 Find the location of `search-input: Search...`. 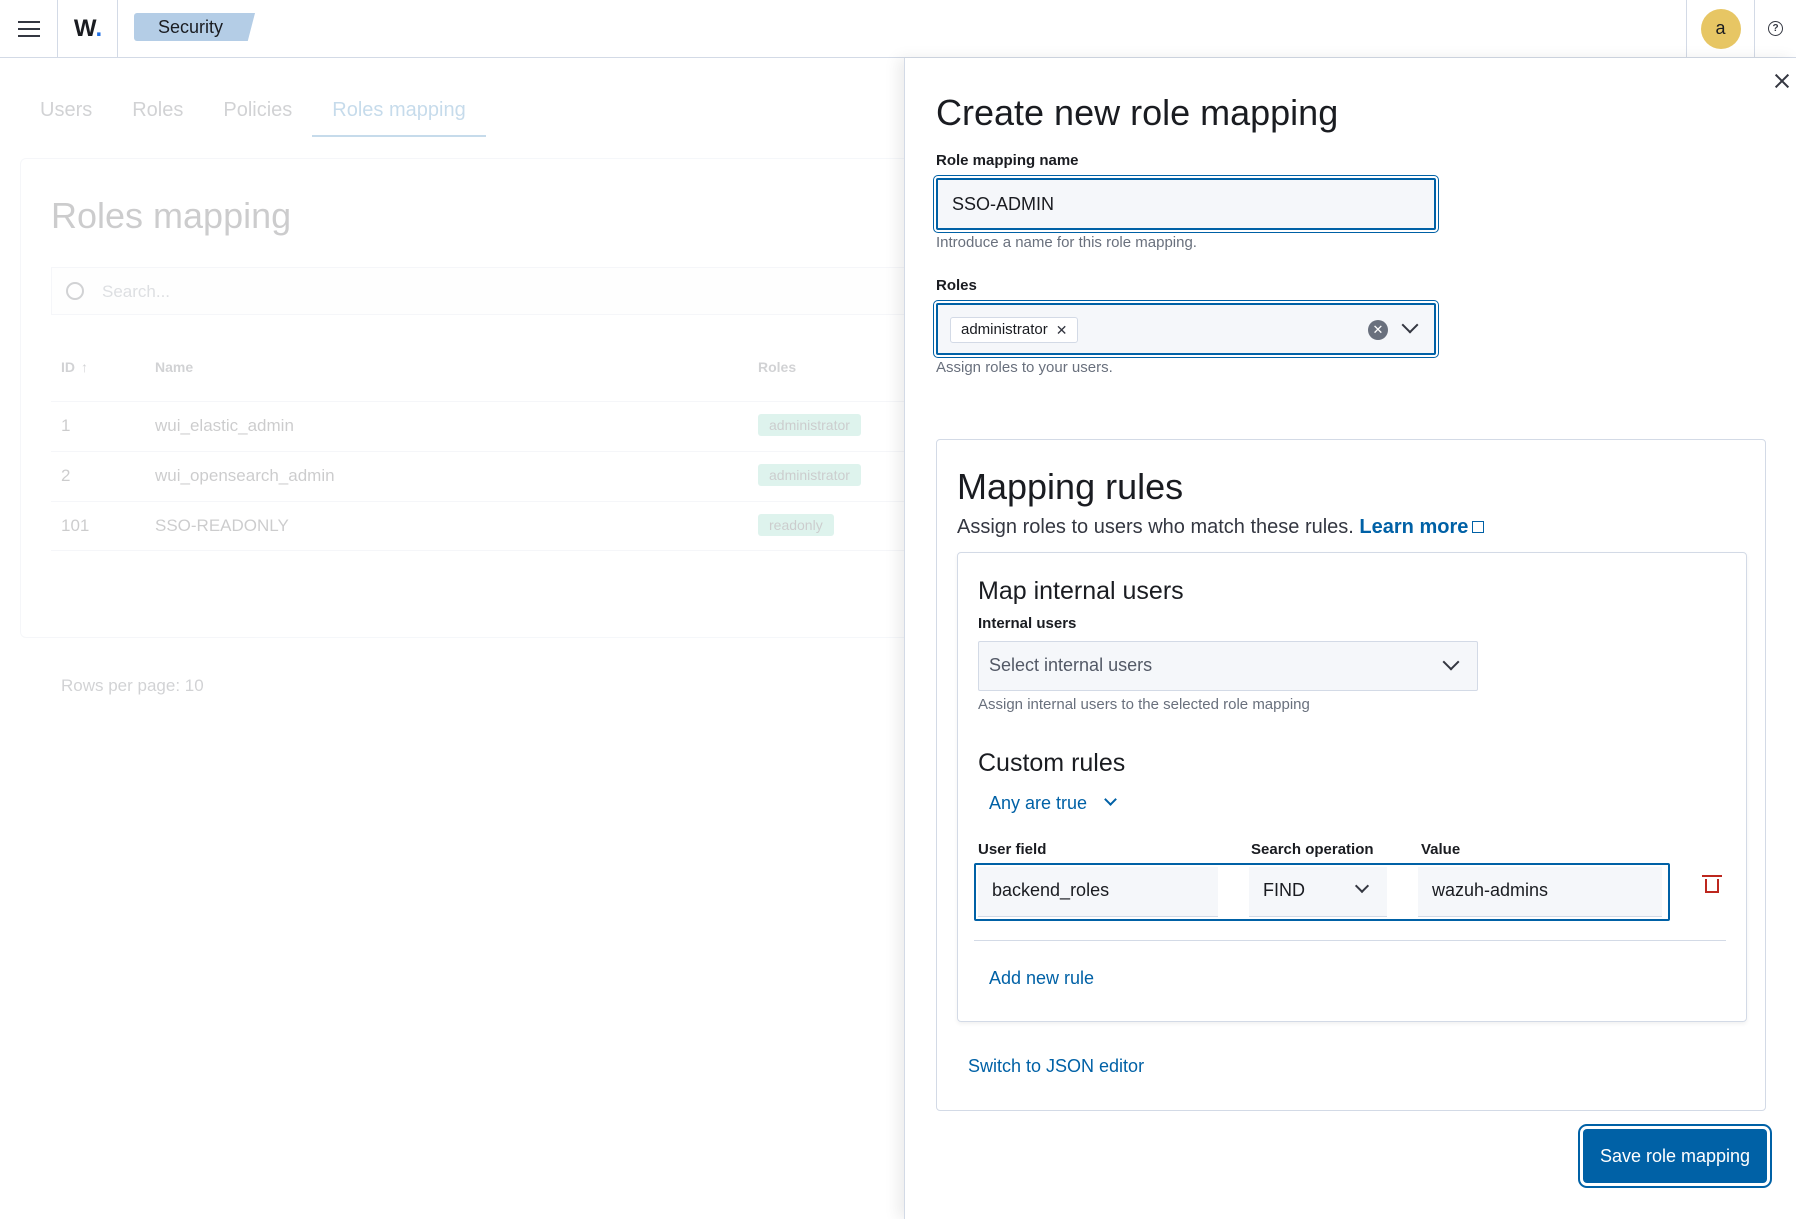

search-input: Search... is located at coordinates (486, 291).